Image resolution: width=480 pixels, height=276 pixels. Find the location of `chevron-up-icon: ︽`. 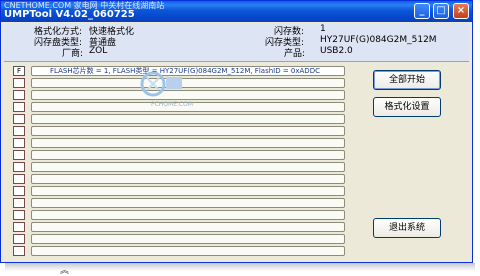

chevron-up-icon: ︽ is located at coordinates (65, 271).